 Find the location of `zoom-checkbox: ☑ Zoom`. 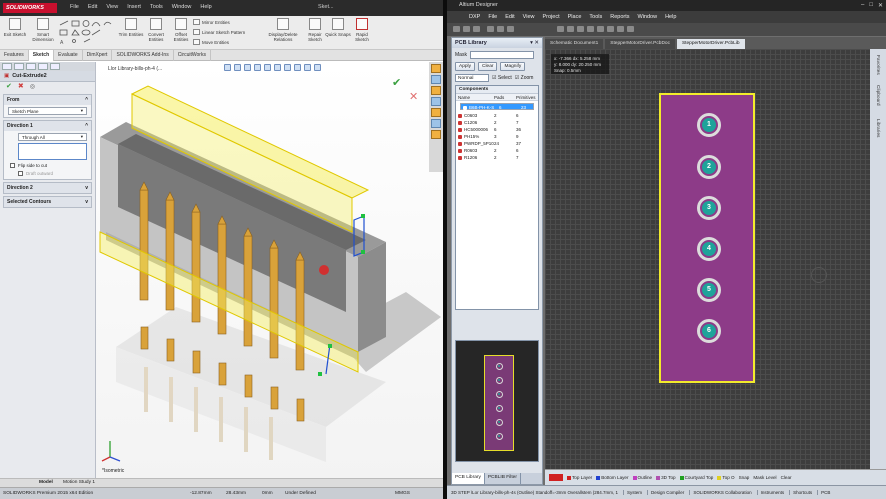

zoom-checkbox: ☑ Zoom is located at coordinates (524, 78).